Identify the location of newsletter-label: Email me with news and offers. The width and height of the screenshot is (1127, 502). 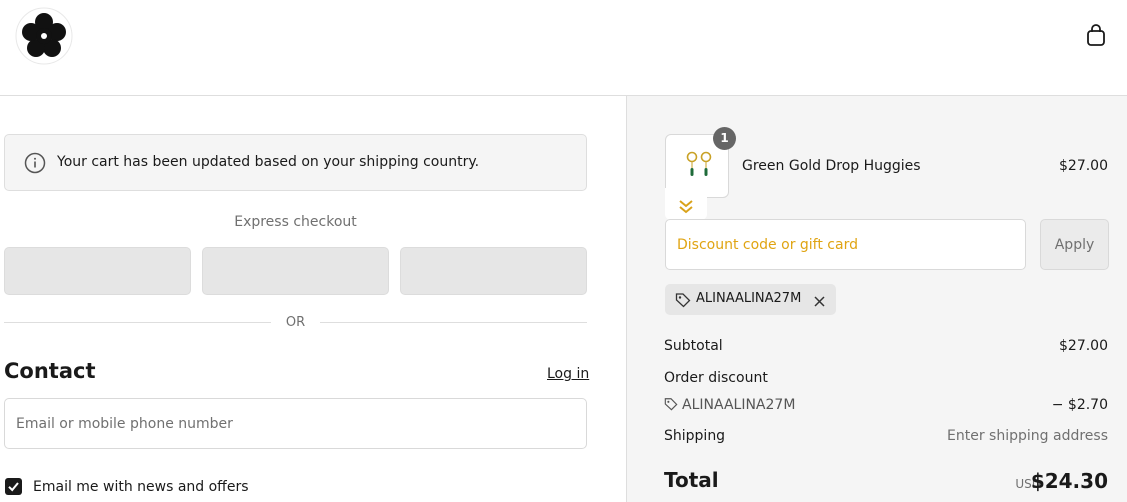
(141, 487).